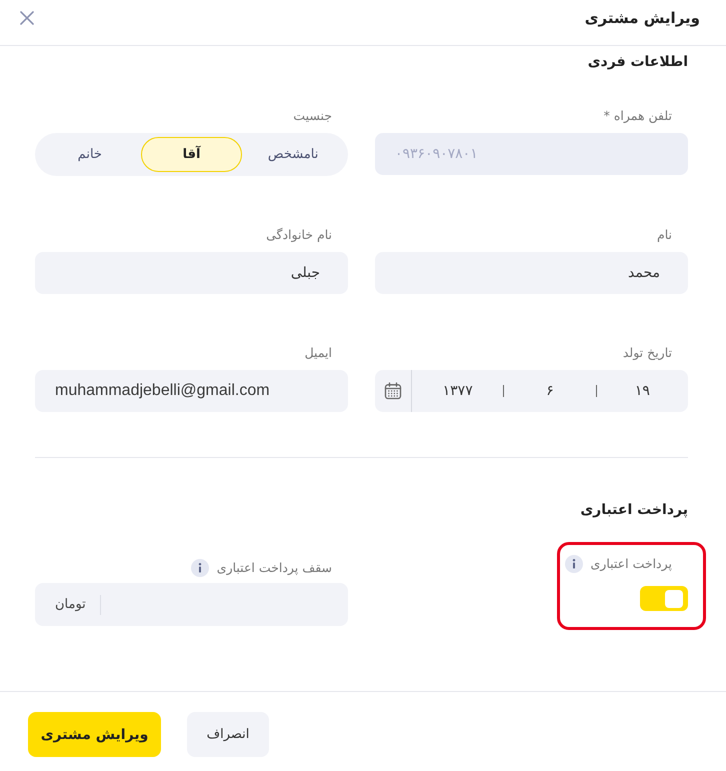  I want to click on field-label: تلفن همراه *, so click(638, 116).